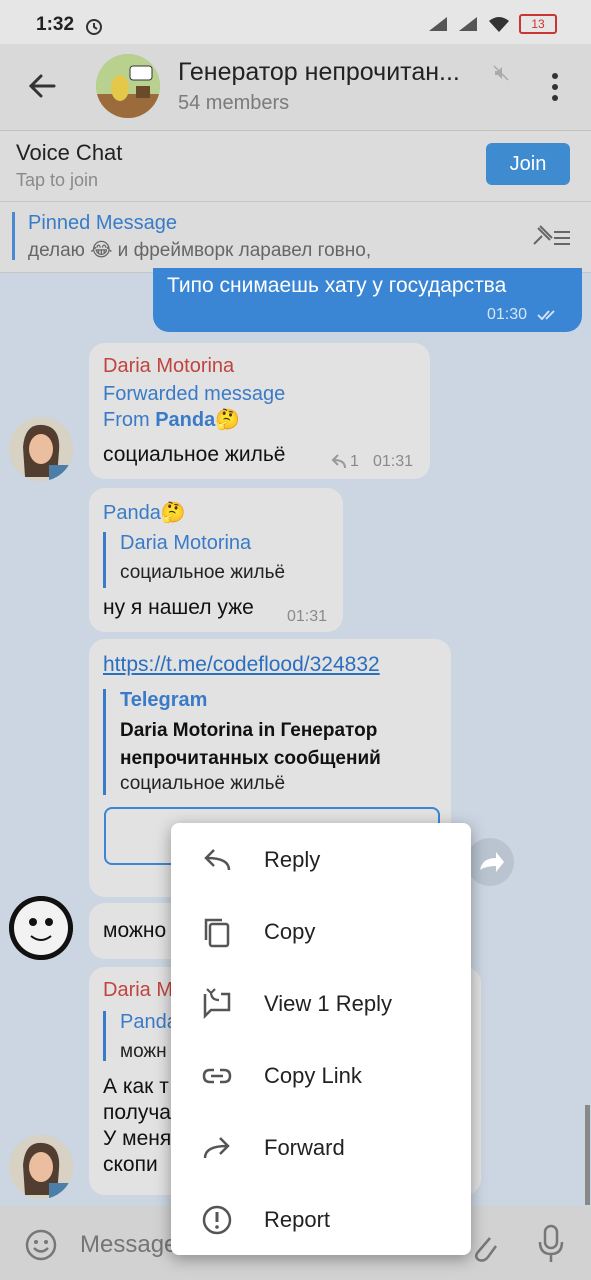  I want to click on forward-icon, so click(216, 1148).